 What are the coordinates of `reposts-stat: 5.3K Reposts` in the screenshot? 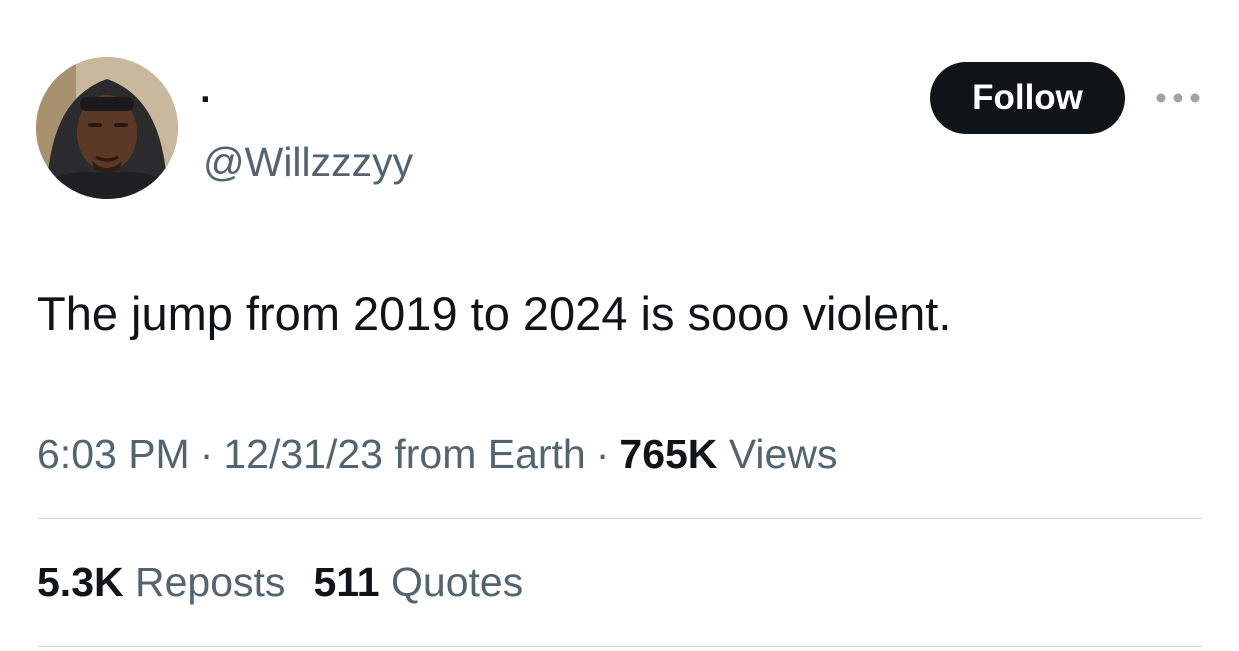 It's located at (161, 582).